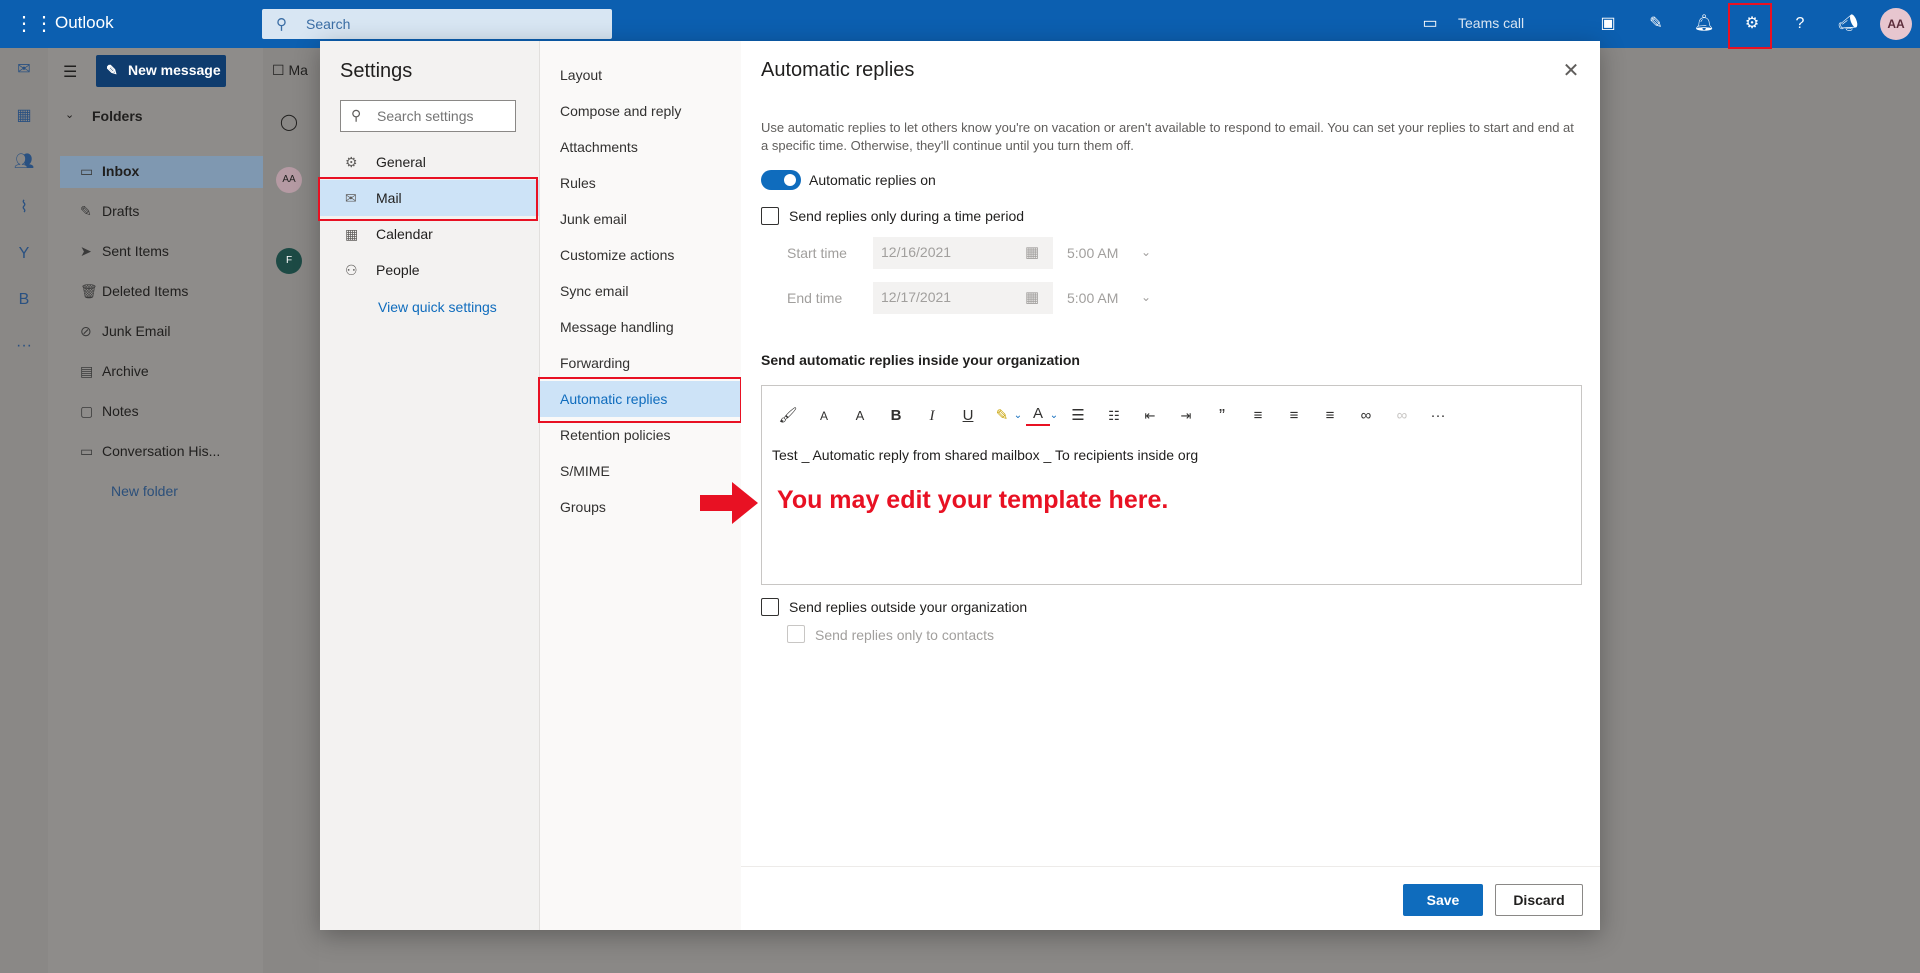 The image size is (1920, 973). What do you see at coordinates (641, 219) in the screenshot?
I see `subcat-junk-email: Junk email` at bounding box center [641, 219].